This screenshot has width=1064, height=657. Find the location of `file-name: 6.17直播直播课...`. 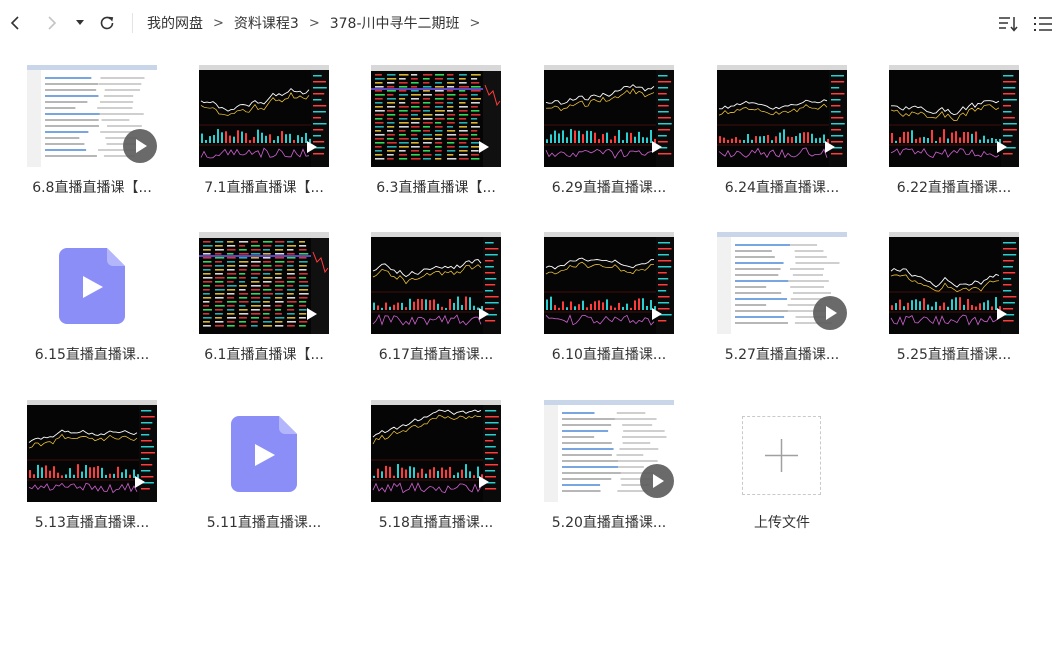

file-name: 6.17直播直播课... is located at coordinates (436, 355).